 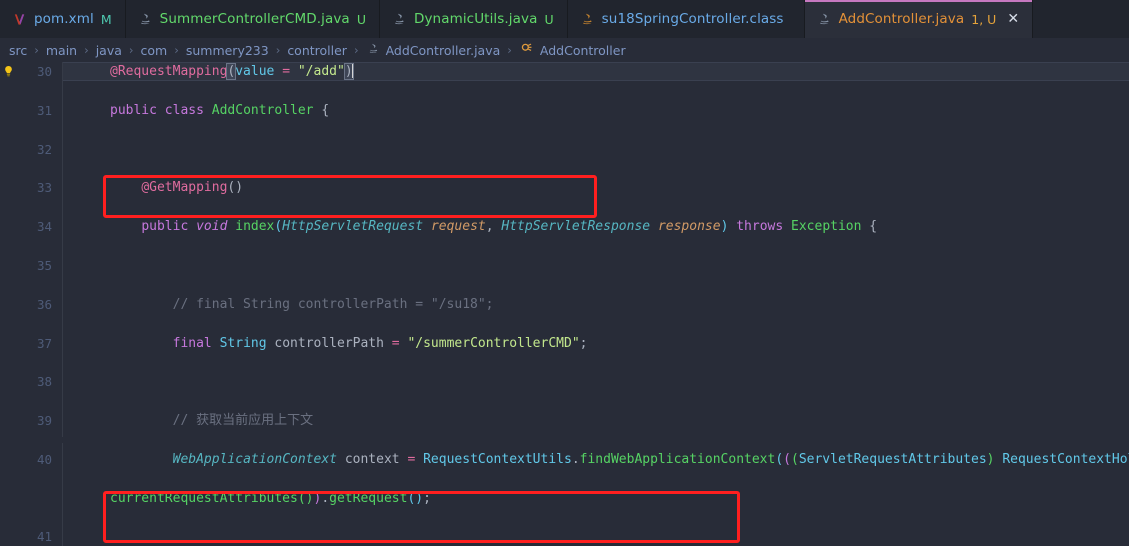 I want to click on tab-pom-xml: pom.xml M, so click(x=63, y=19).